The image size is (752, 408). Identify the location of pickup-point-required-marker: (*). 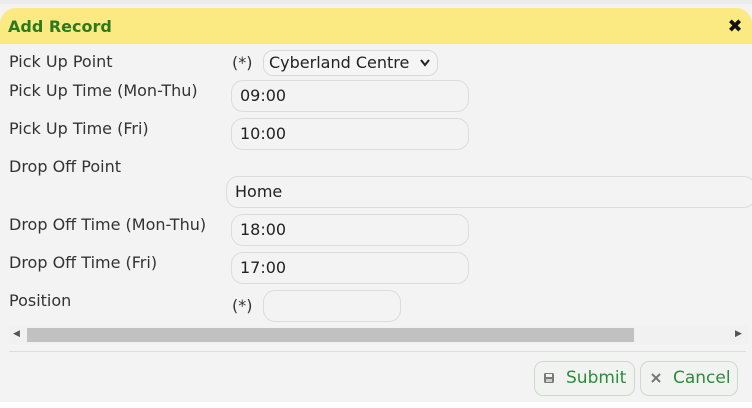
(242, 62).